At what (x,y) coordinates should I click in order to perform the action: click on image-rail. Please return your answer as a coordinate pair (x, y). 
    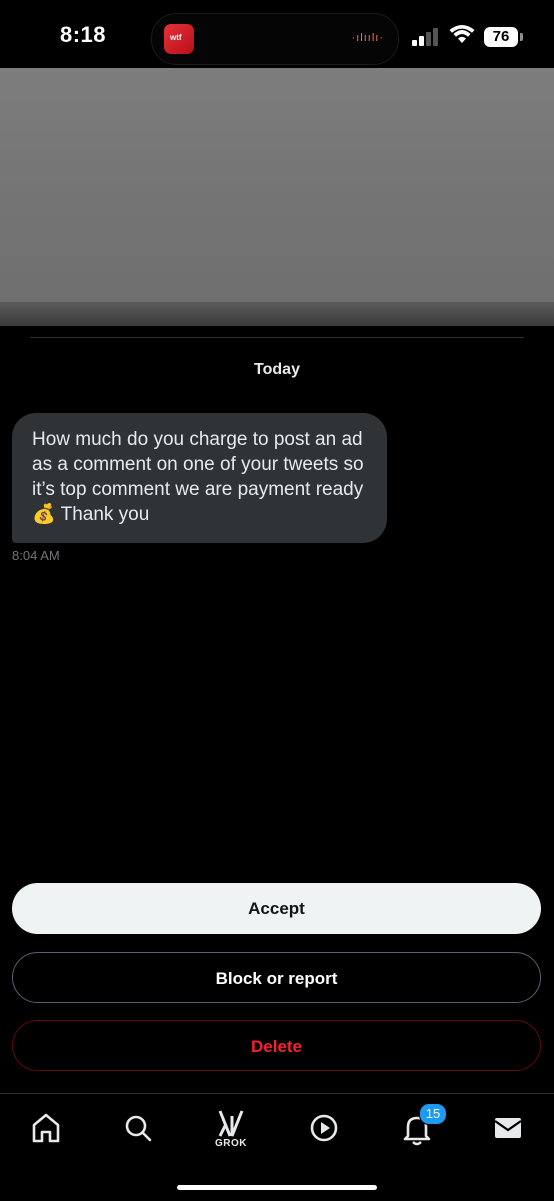
    Looking at the image, I should click on (277, 314).